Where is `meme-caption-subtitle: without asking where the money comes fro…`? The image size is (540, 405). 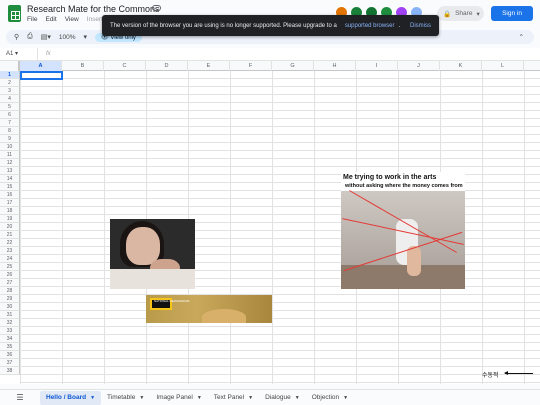
meme-caption-subtitle: without asking where the money comes fro… is located at coordinates (404, 186).